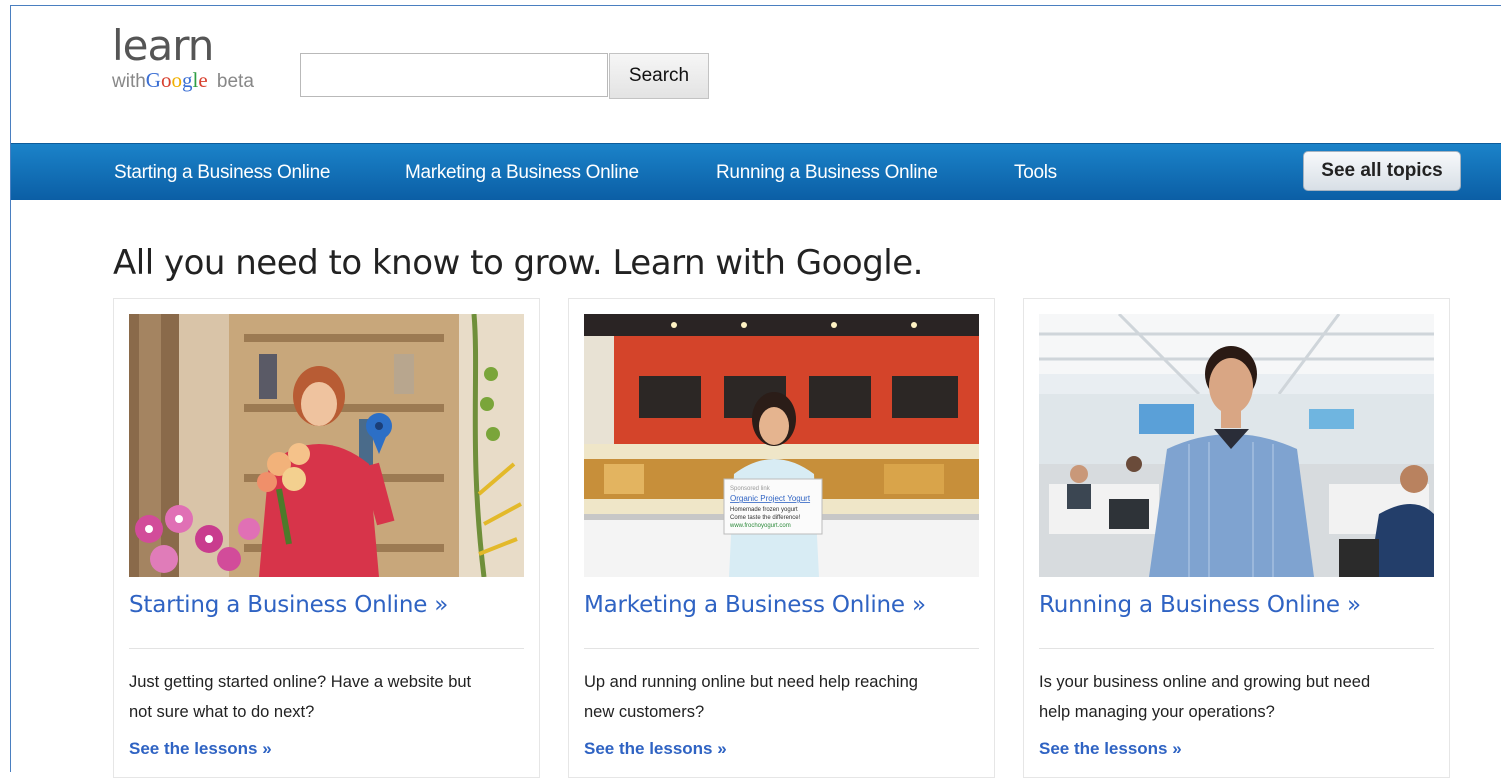 Image resolution: width=1501 pixels, height=778 pixels. Describe the element at coordinates (1236, 445) in the screenshot. I see `card-photo-running` at that location.